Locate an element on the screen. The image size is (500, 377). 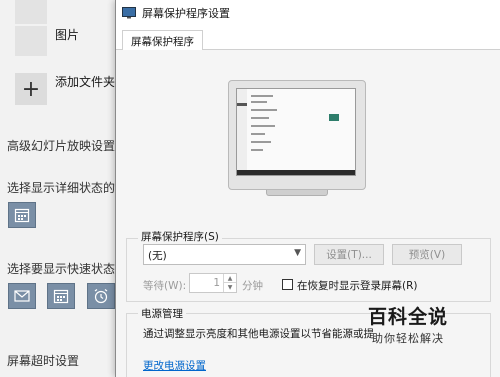
watermark-subtitle: 助你轻松解决 is located at coordinates (408, 338).